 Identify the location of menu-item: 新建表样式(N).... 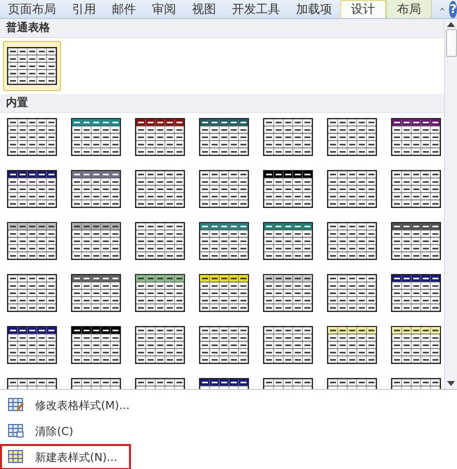
(66, 456).